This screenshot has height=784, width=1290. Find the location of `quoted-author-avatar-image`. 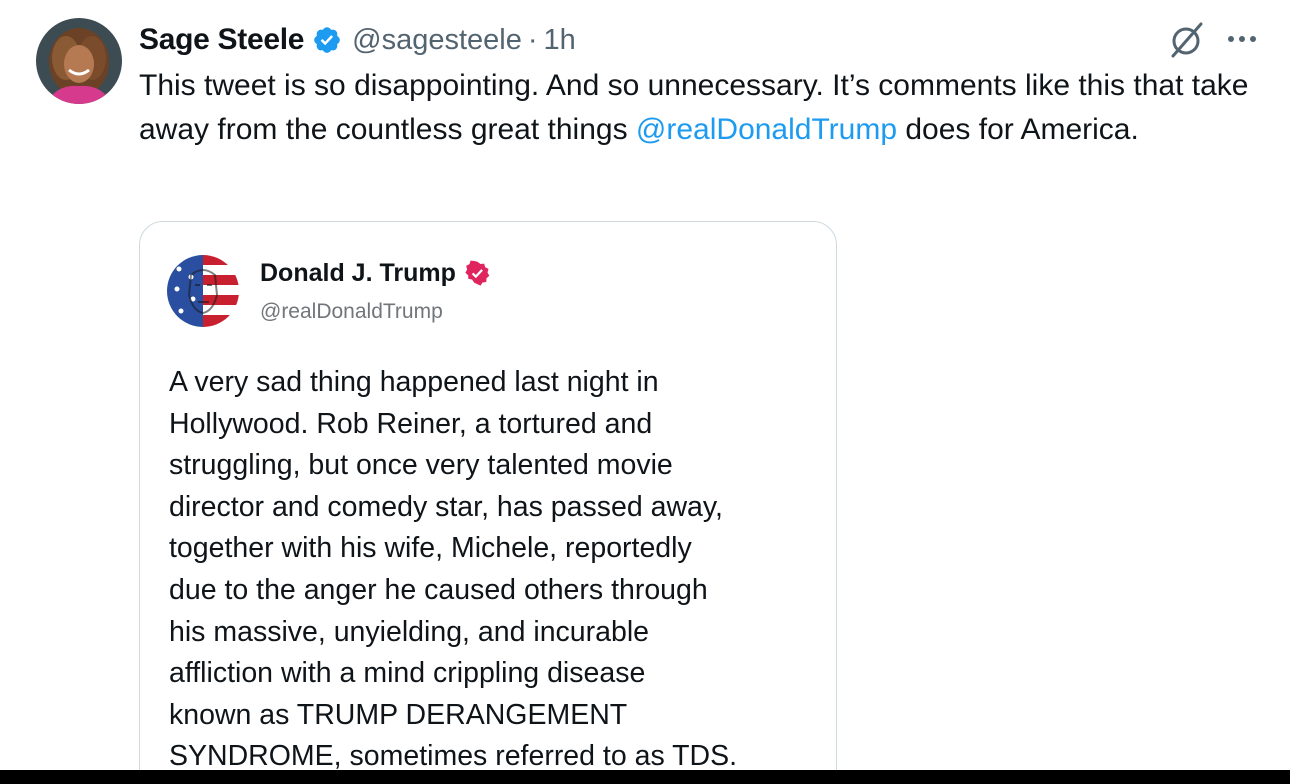

quoted-author-avatar-image is located at coordinates (203, 291).